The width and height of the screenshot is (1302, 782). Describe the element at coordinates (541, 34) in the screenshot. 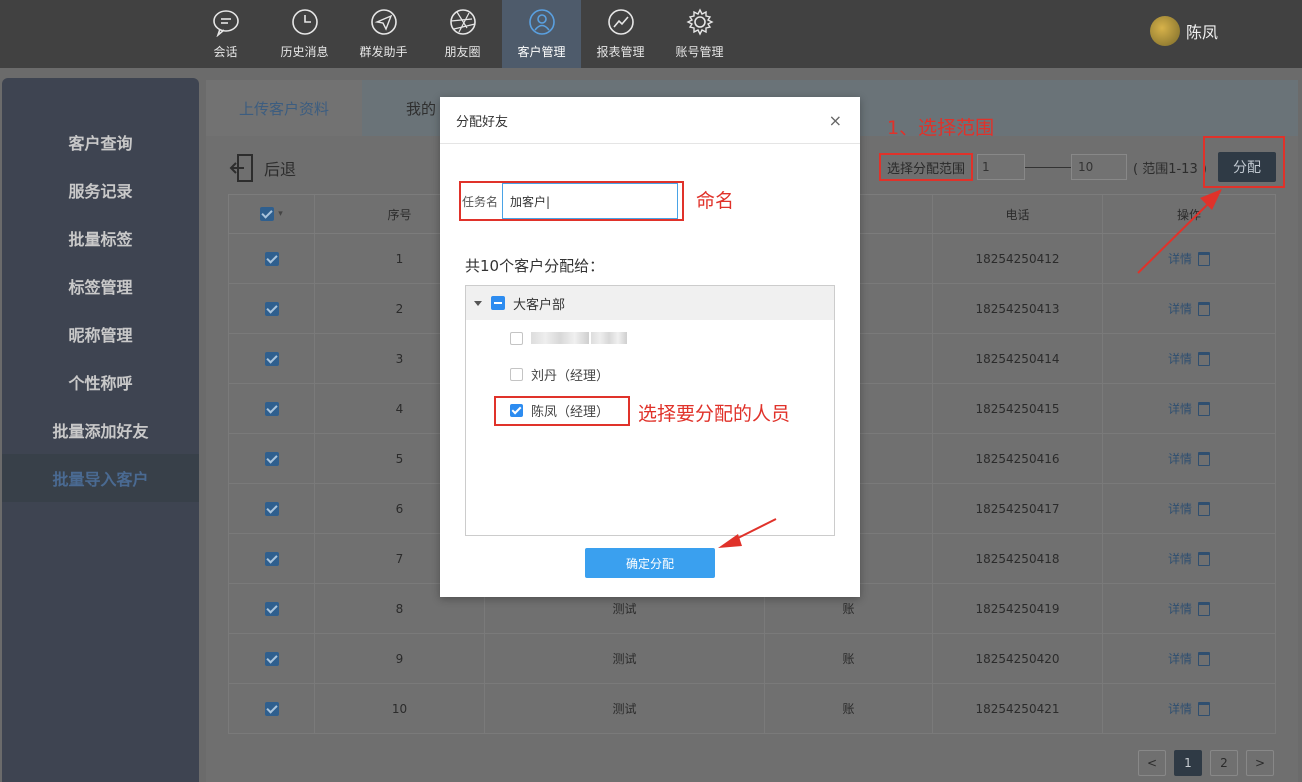

I see `nav-customers: 客户管理` at that location.